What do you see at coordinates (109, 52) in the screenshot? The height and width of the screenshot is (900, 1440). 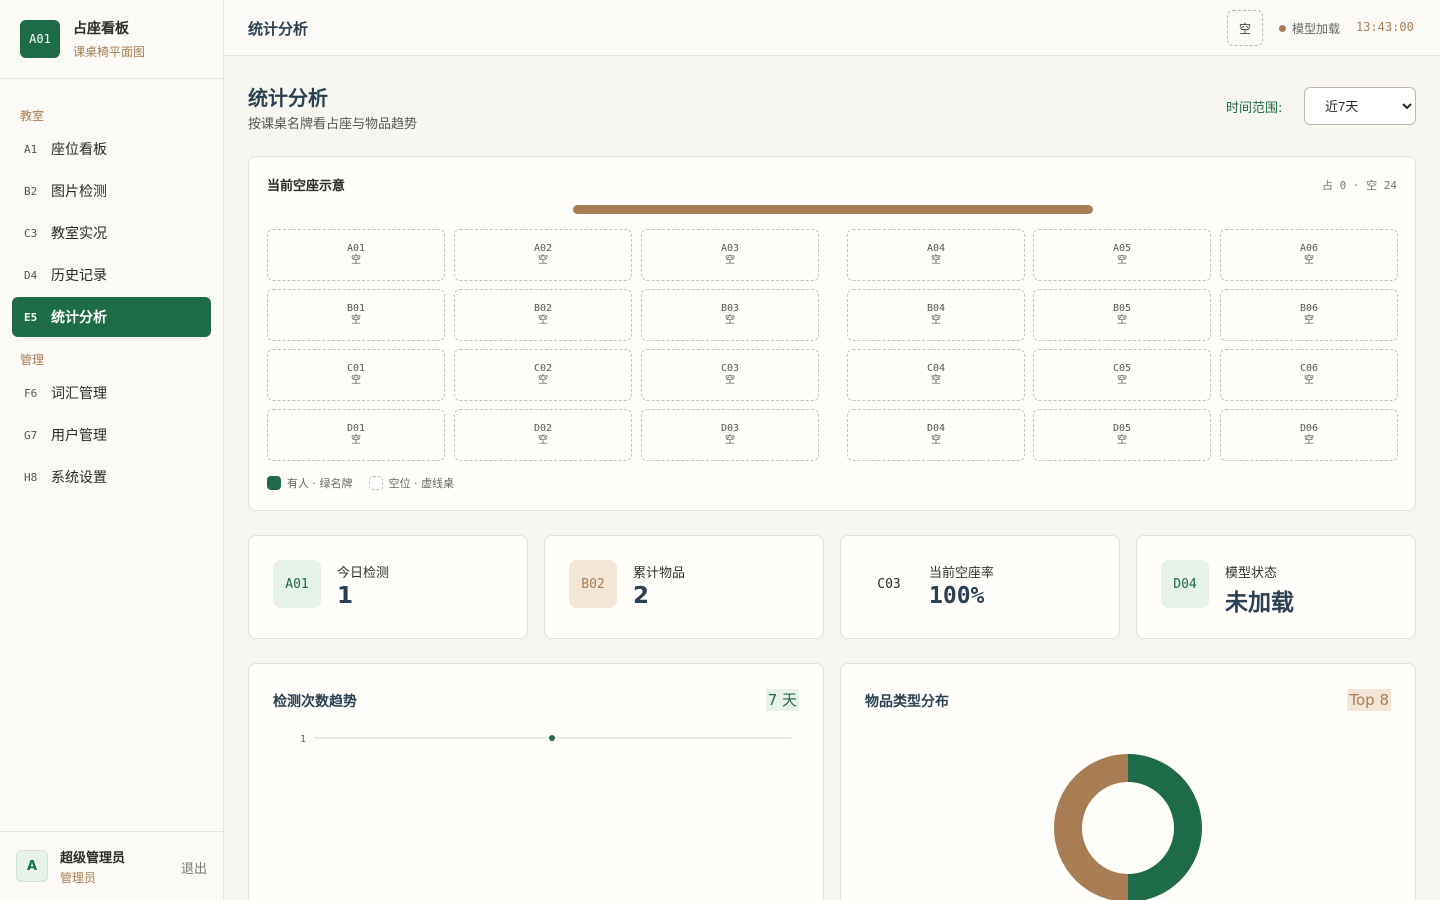 I see `brand-subtitle: 课桌椅平面图` at bounding box center [109, 52].